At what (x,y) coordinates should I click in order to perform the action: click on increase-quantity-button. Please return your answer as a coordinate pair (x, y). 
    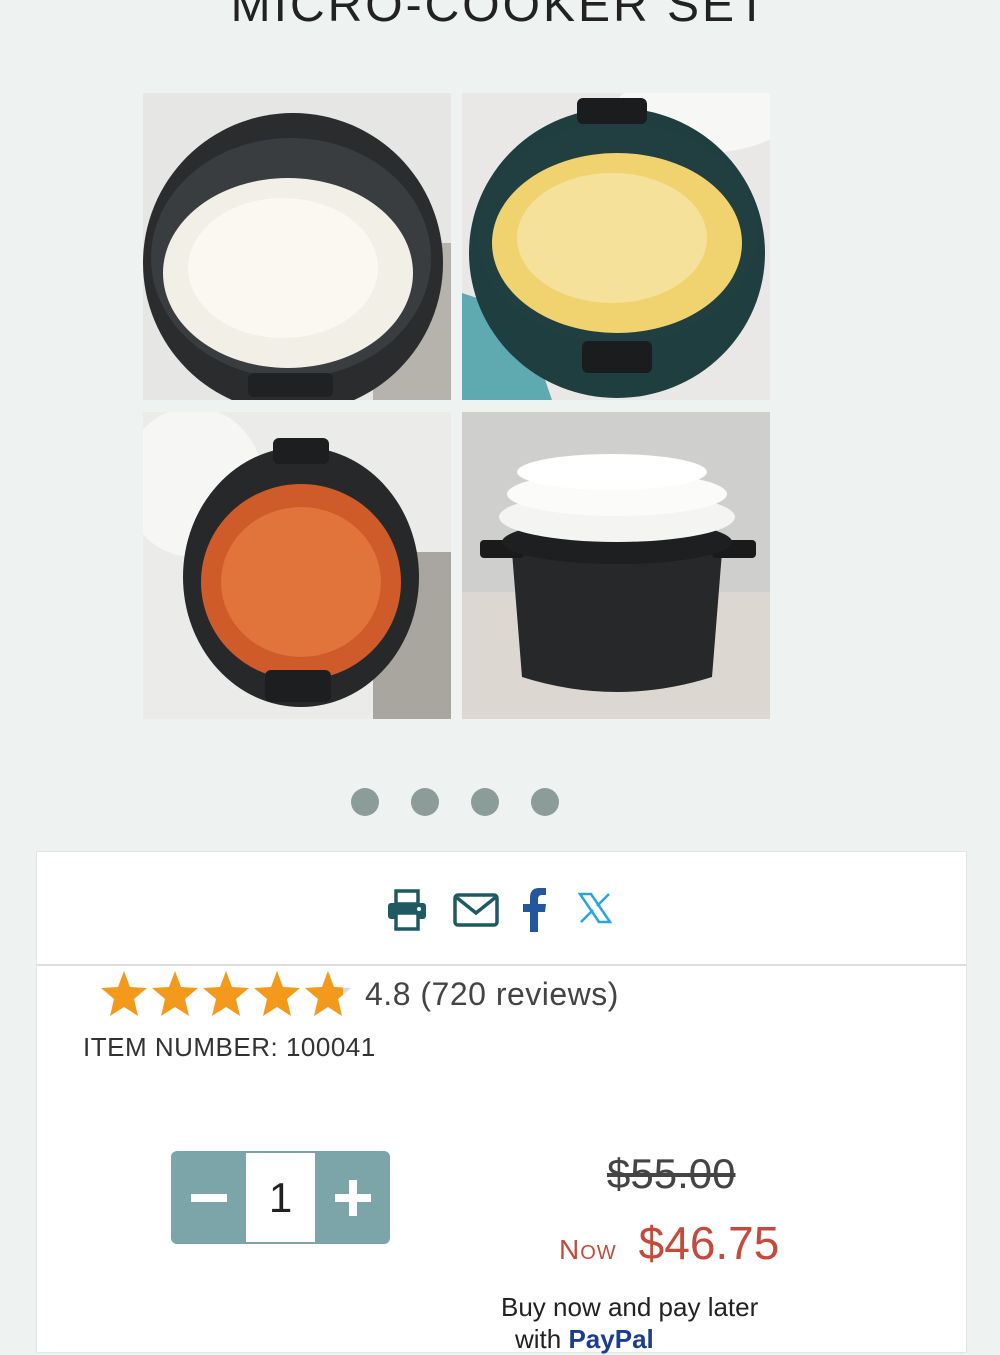
    Looking at the image, I should click on (352, 1197).